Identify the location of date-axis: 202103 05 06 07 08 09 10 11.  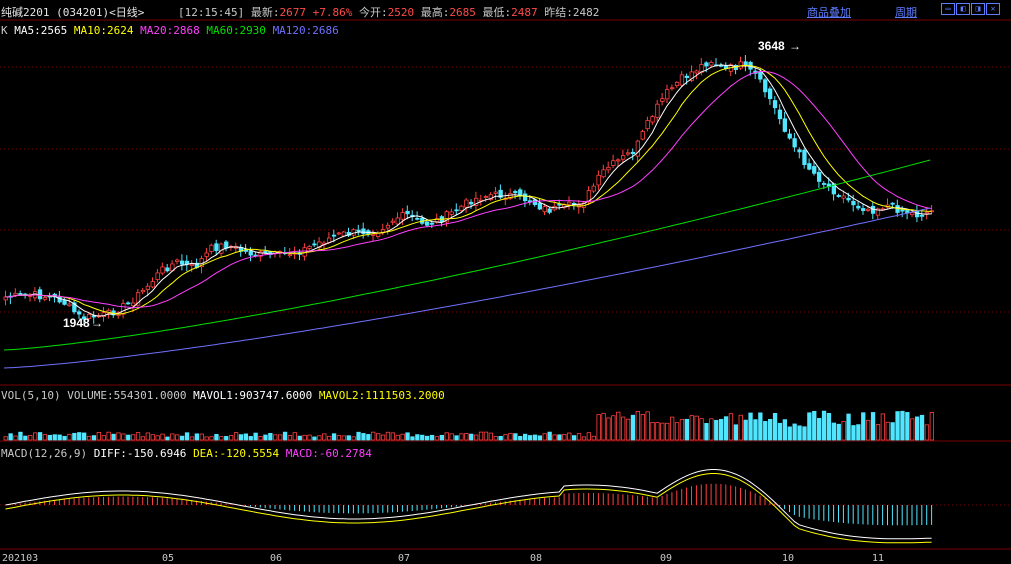
(443, 558).